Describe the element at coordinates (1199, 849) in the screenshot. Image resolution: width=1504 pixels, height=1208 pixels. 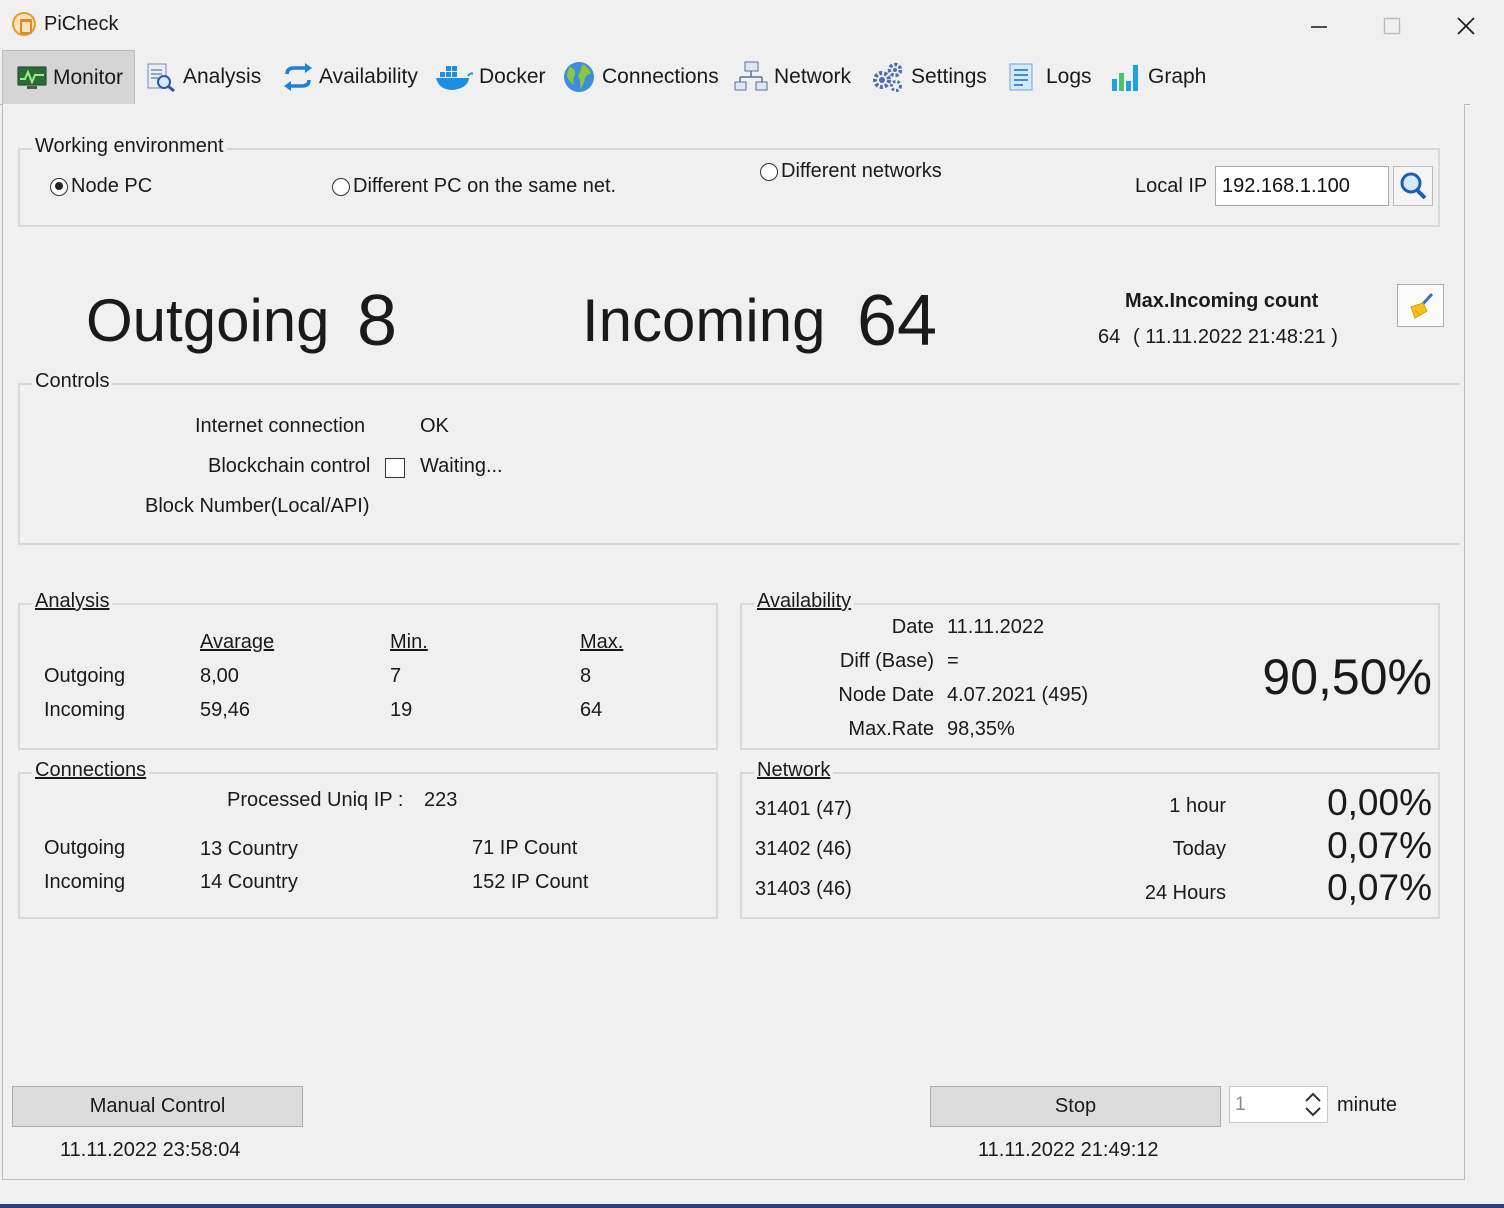
I see `network-period-label: Today` at that location.